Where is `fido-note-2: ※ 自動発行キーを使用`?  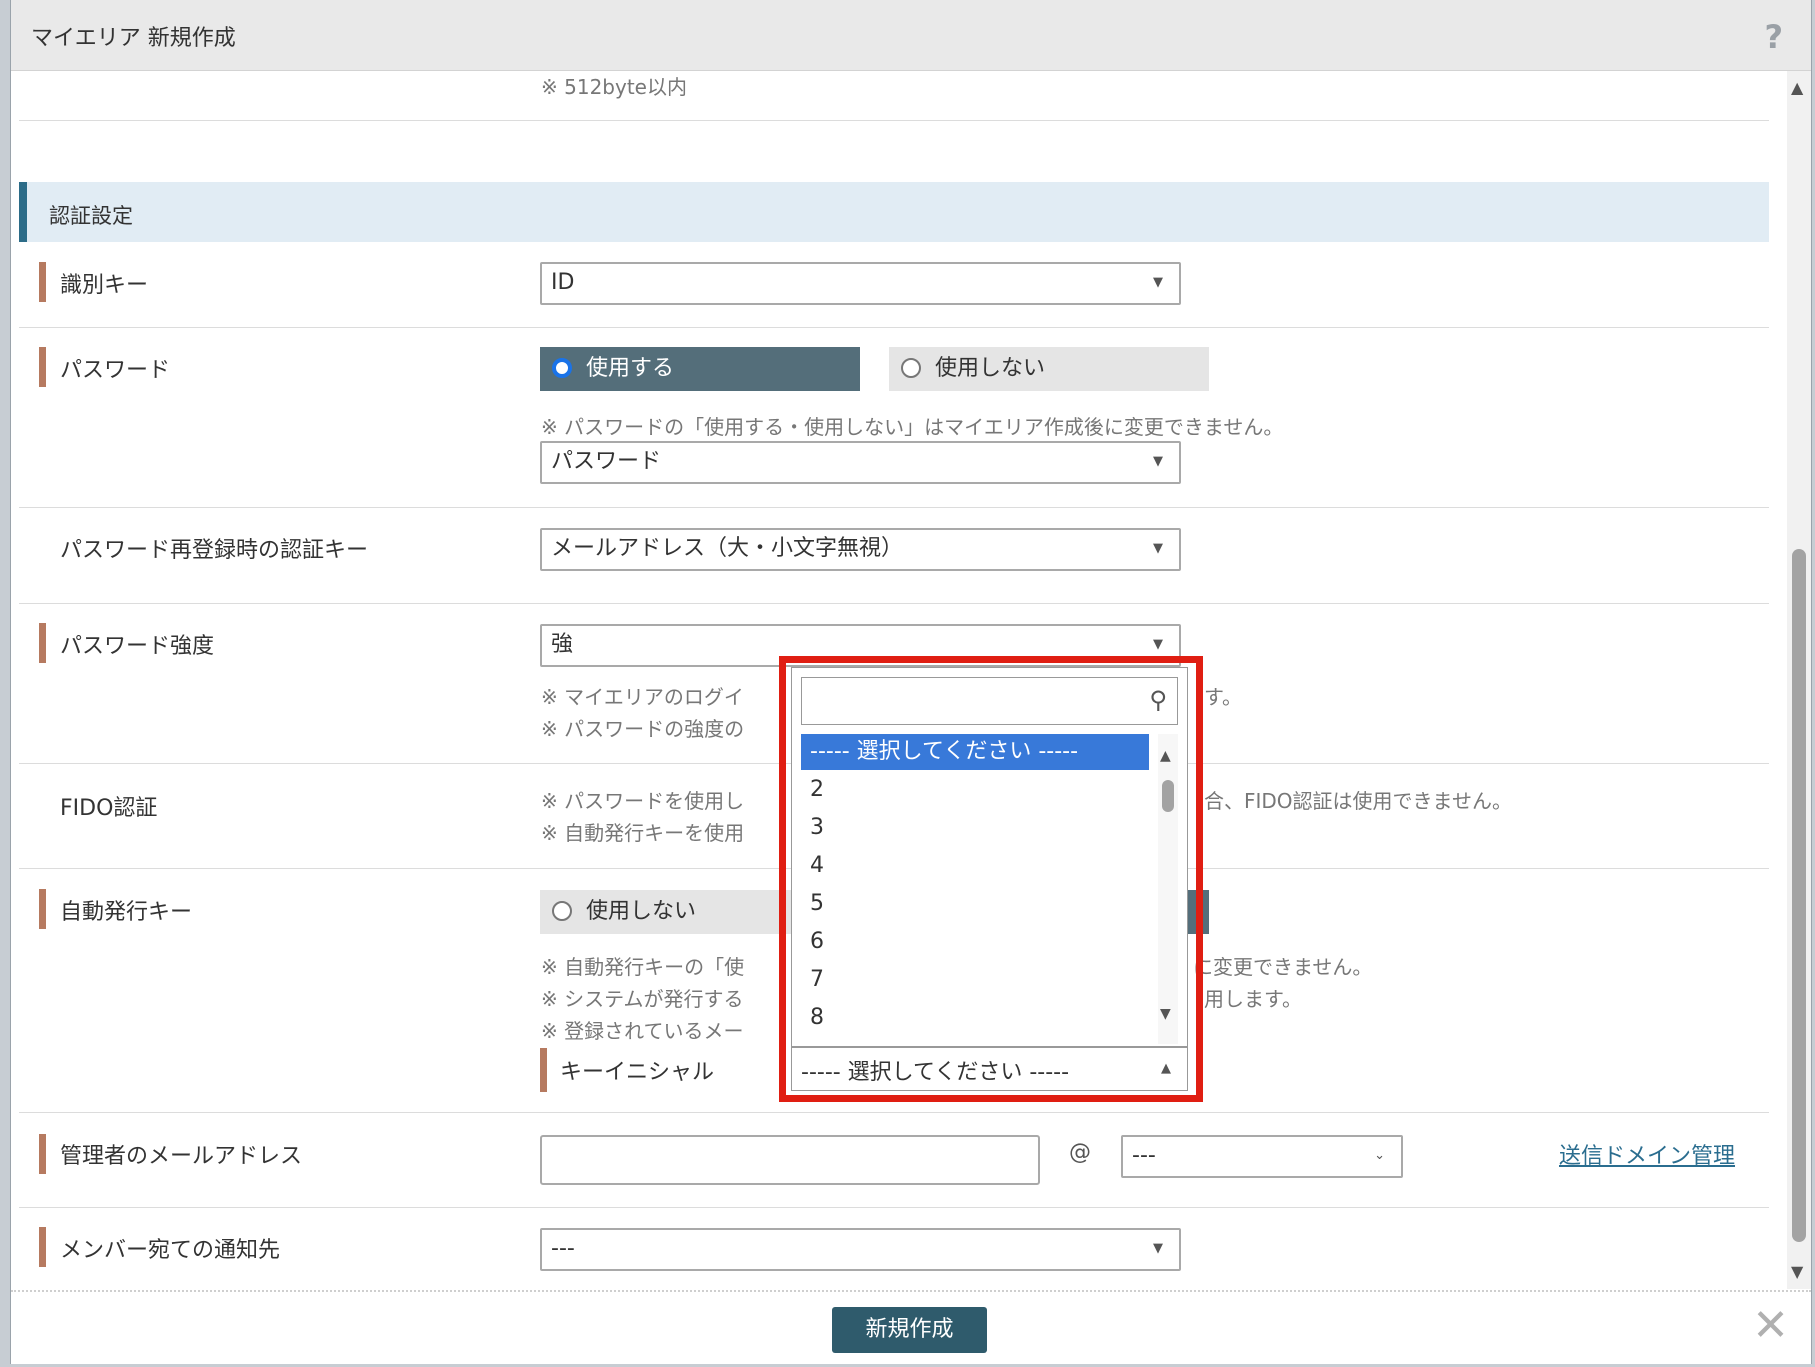
fido-note-2: ※ 自動発行キーを使用 is located at coordinates (643, 833).